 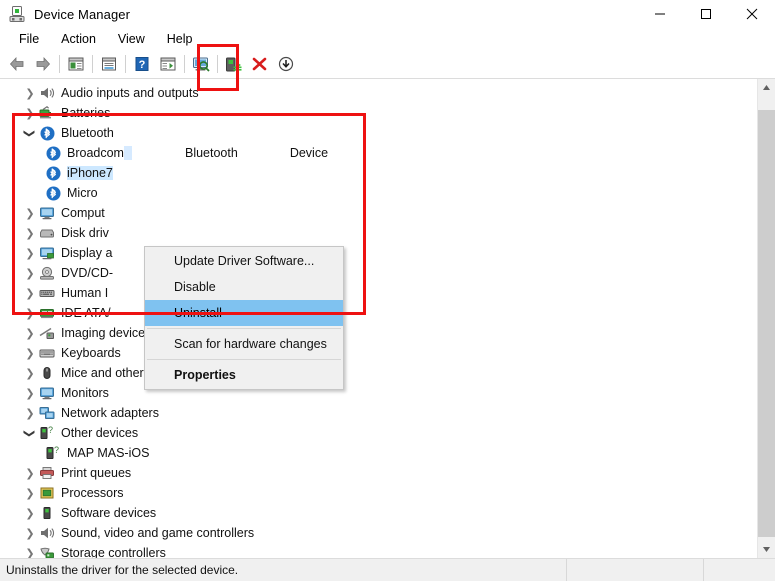 What do you see at coordinates (53, 453) in the screenshot?
I see `unknown-device-icon: ?` at bounding box center [53, 453].